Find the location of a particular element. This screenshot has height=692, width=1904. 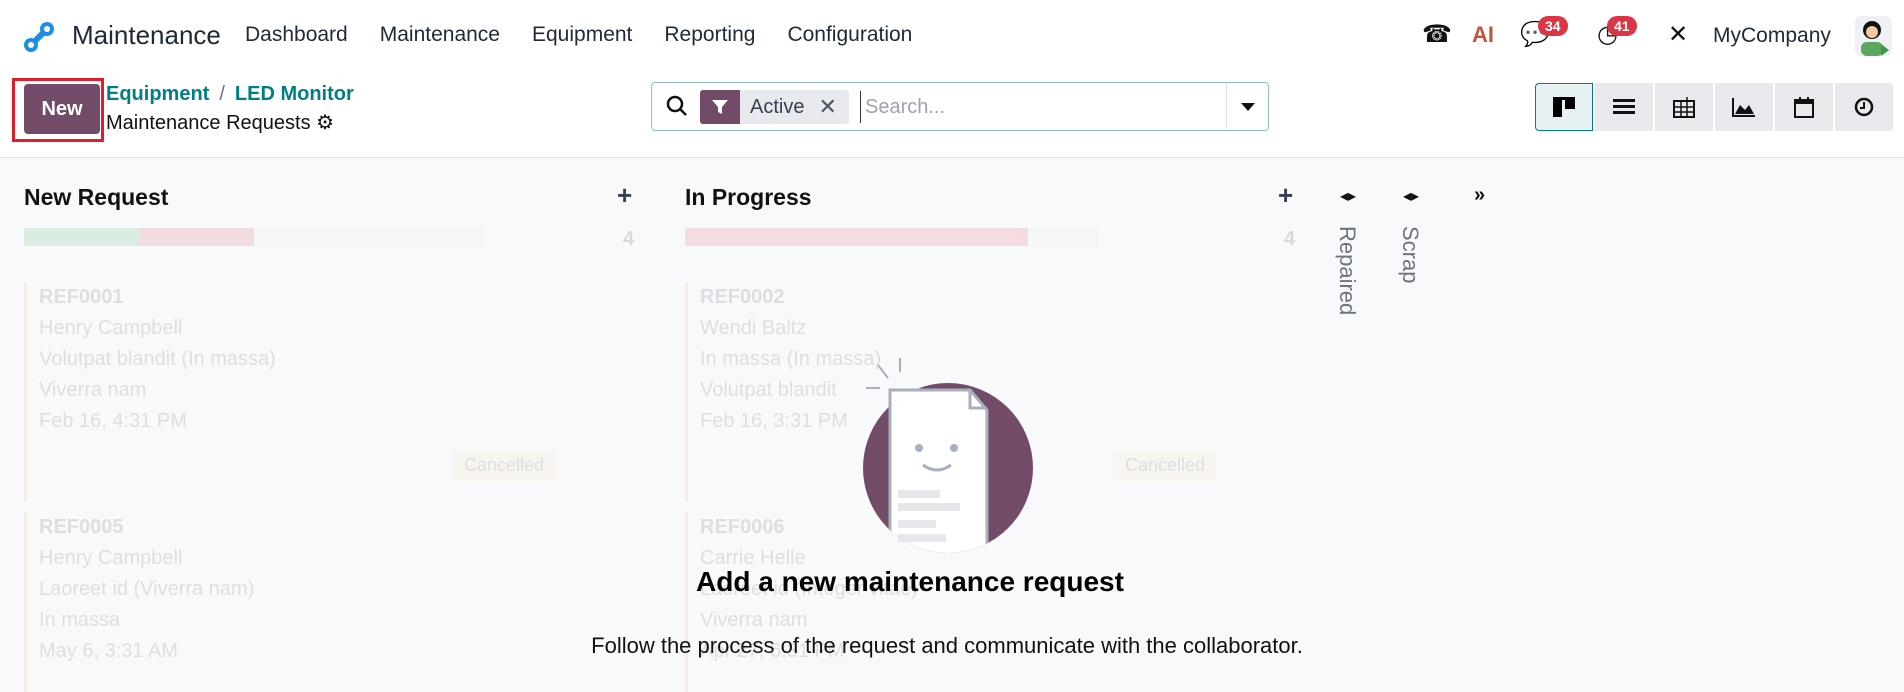

activities-badge: 41 is located at coordinates (1622, 26).